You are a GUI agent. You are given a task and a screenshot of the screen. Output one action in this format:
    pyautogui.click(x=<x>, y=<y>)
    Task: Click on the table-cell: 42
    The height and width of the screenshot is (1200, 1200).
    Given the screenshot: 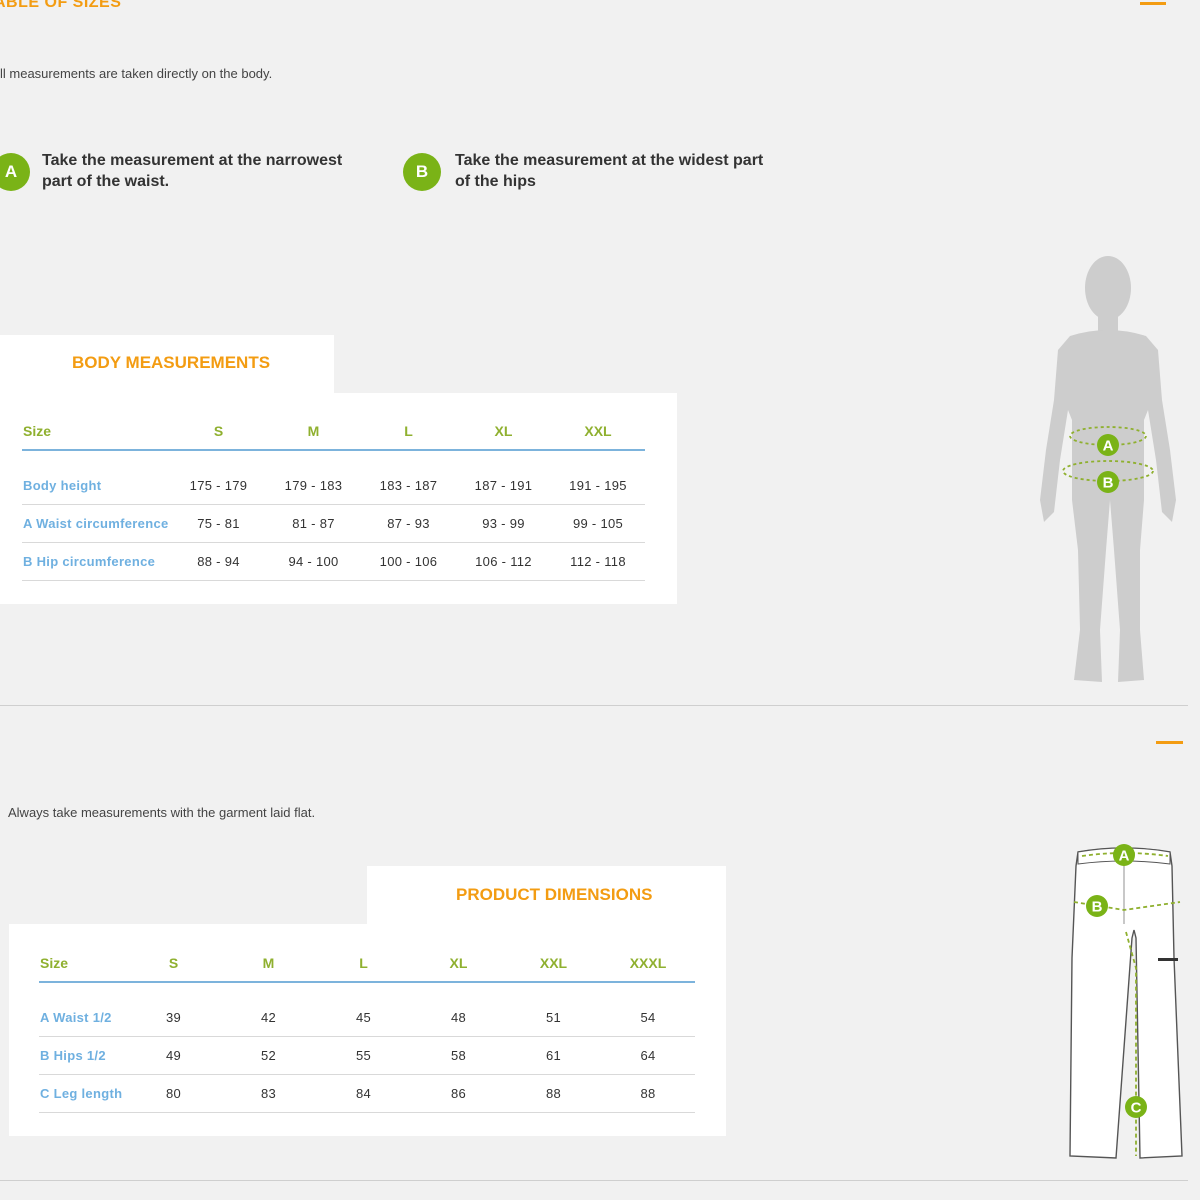 What is the action you would take?
    pyautogui.click(x=268, y=1018)
    